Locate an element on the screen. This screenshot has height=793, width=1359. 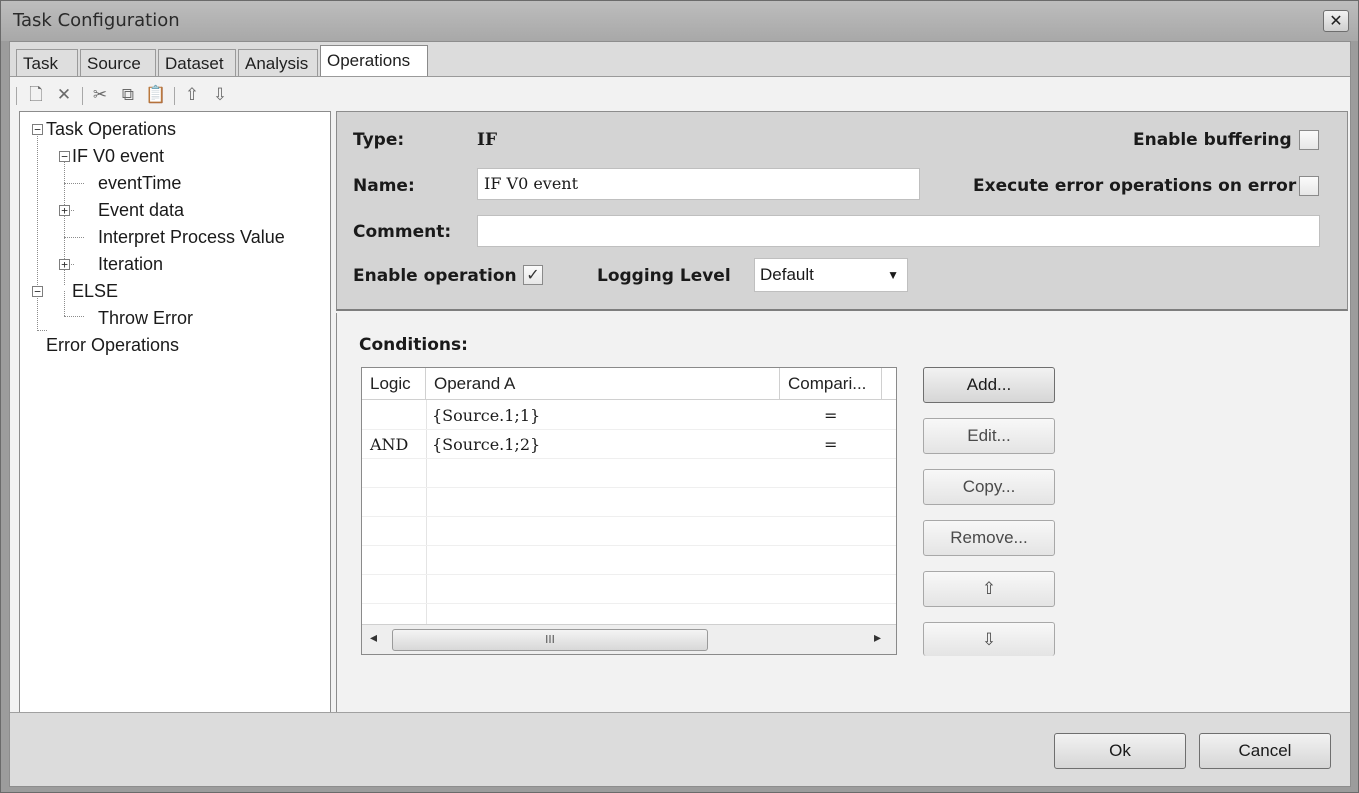
tab-analysis: Analysis is located at coordinates (278, 63).